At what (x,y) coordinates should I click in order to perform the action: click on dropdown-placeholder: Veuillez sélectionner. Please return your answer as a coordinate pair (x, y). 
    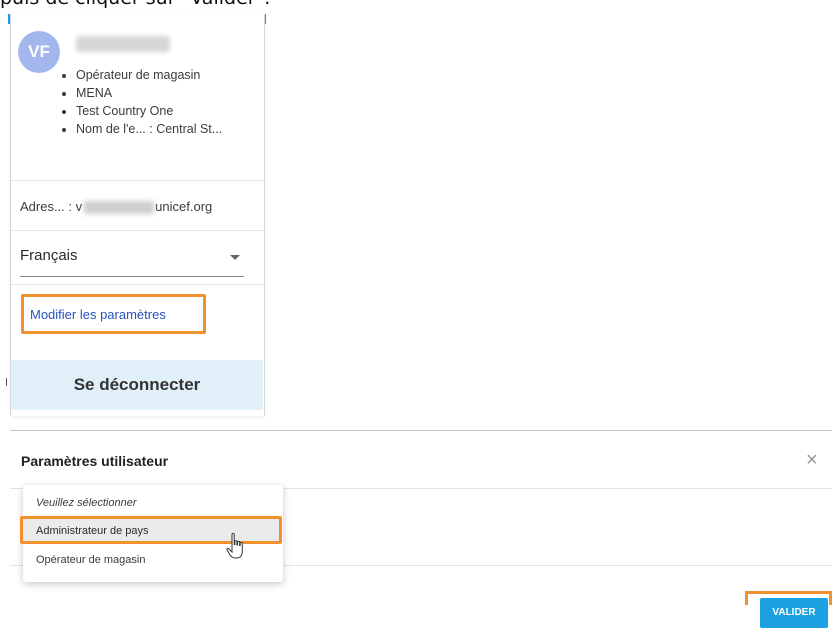
    Looking at the image, I should click on (86, 503).